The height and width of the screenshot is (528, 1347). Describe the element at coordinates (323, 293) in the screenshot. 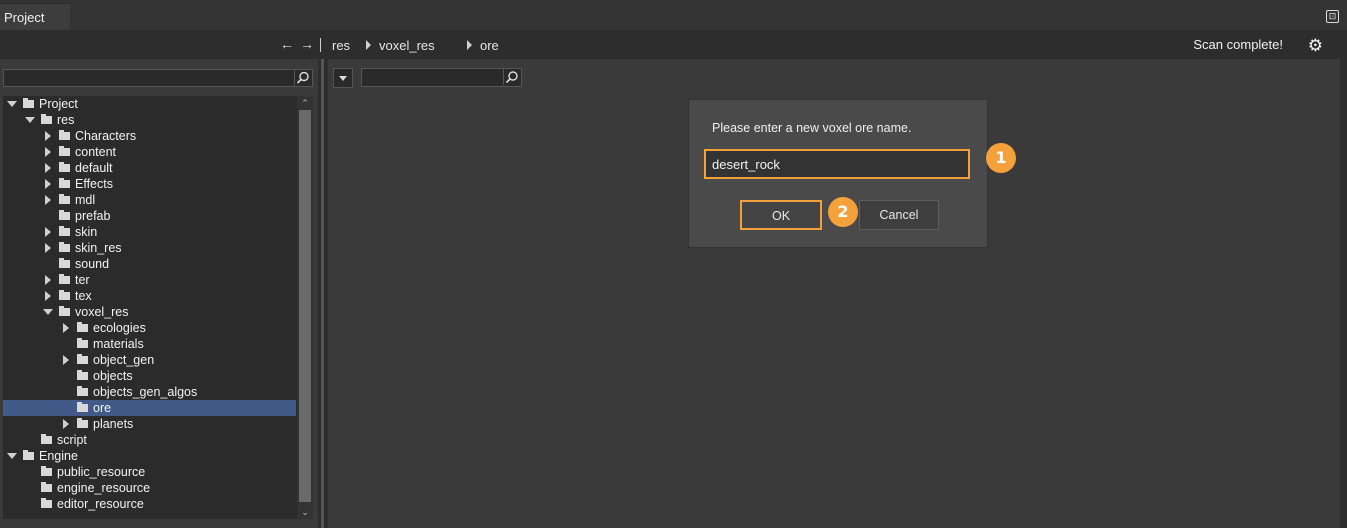

I see `panel-splitter` at that location.